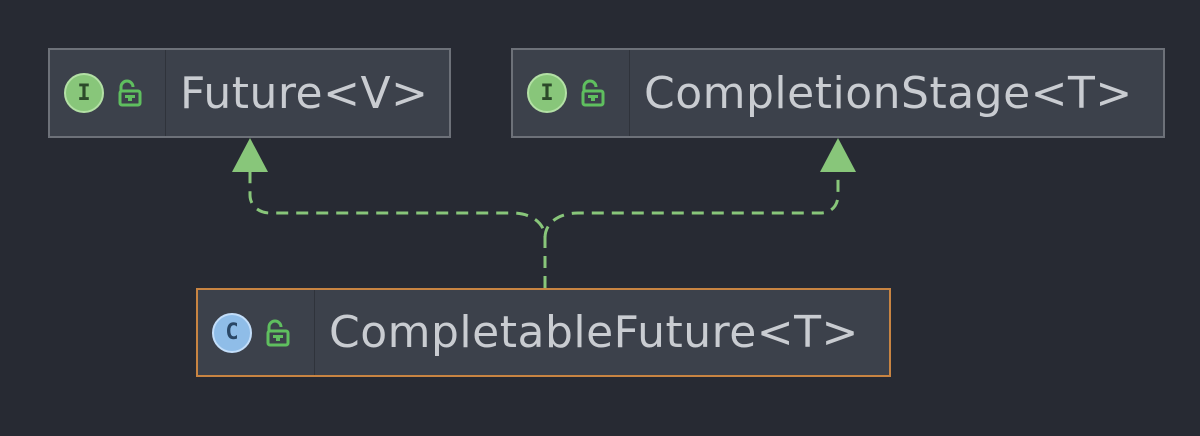 This screenshot has height=436, width=1200. I want to click on node-label: CompletableFuture<T>, so click(594, 332).